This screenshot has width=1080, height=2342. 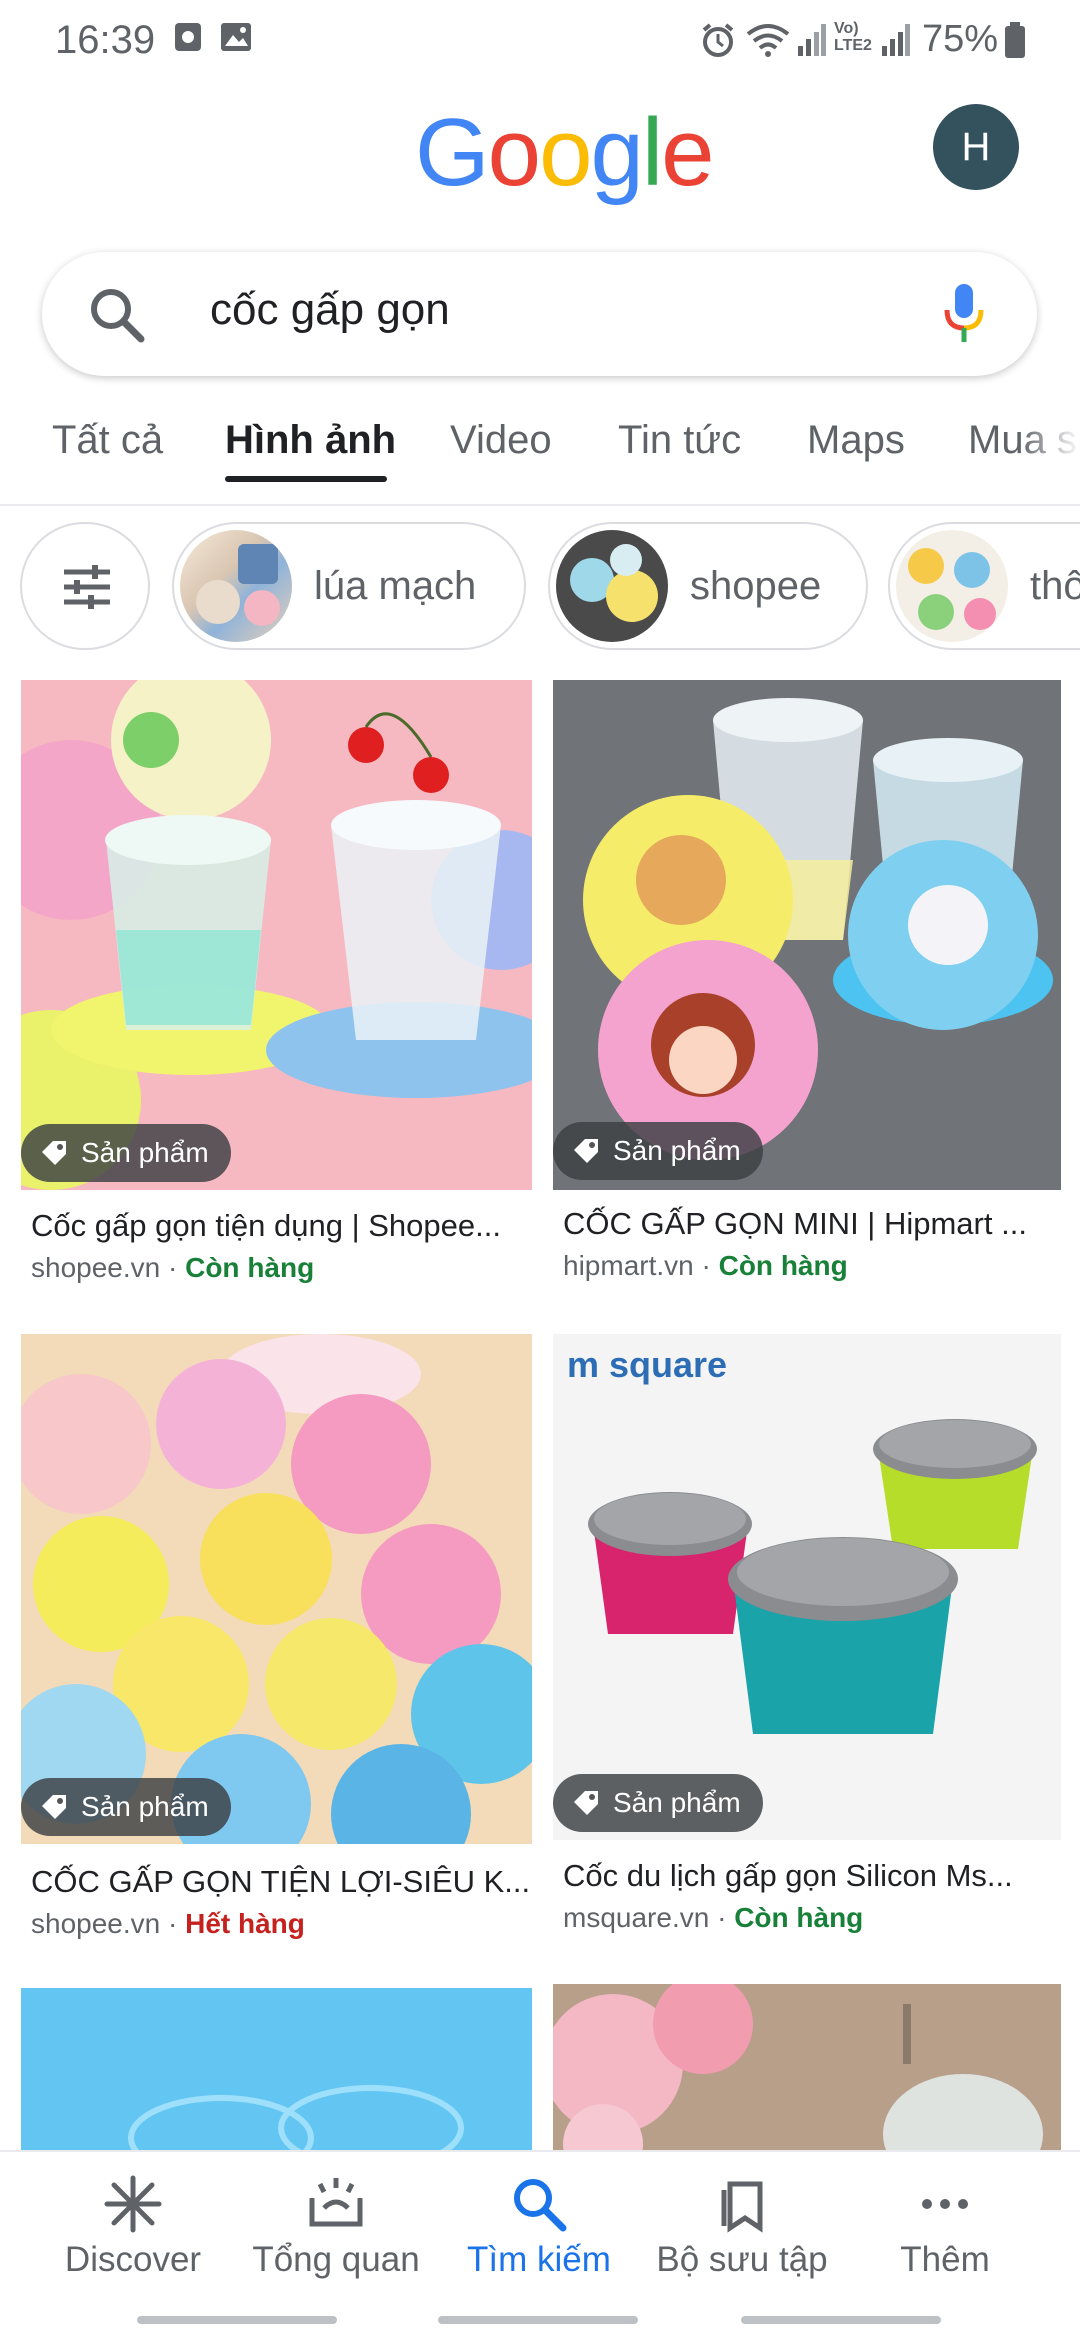 I want to click on gallery-icon, so click(x=236, y=37).